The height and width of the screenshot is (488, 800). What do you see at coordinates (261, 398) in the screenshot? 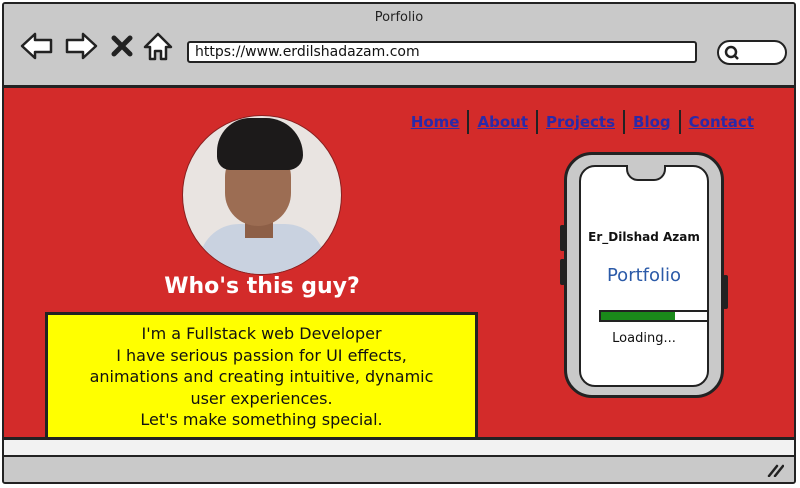
I see `bio-line: user experiences.` at bounding box center [261, 398].